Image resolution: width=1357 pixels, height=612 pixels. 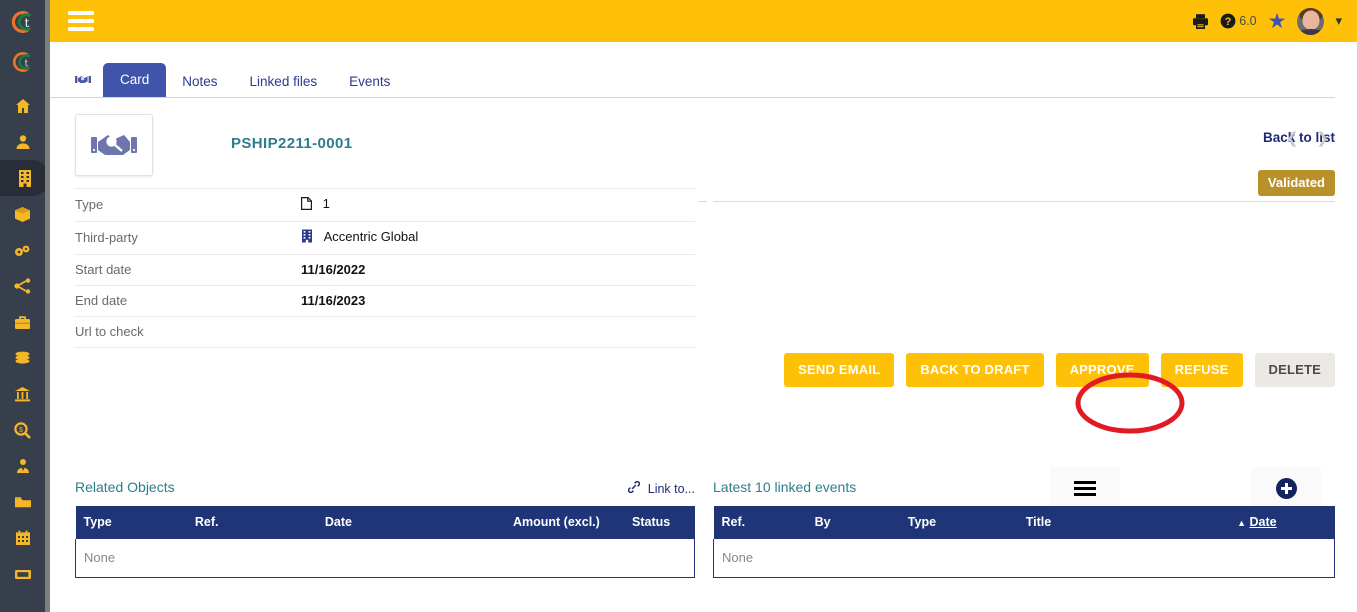 I want to click on events-menu-button, so click(x=1085, y=488).